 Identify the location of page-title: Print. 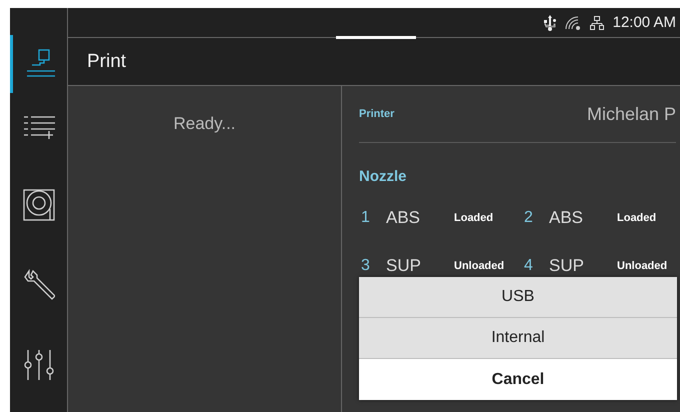
(106, 61).